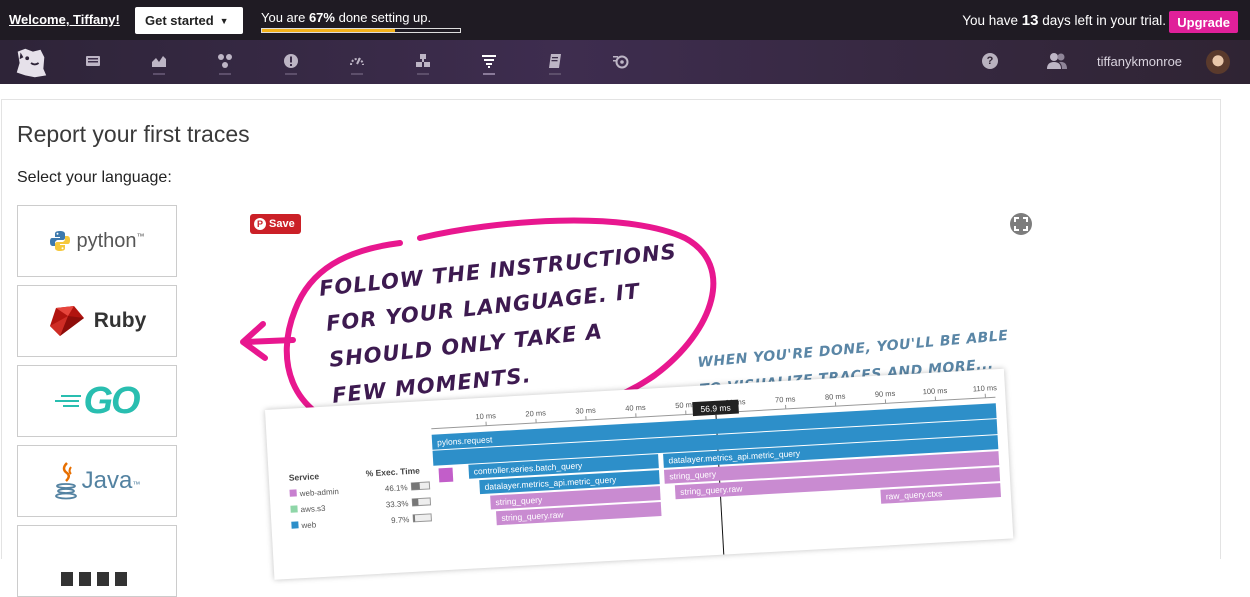  I want to click on welcome-link: Welcome, Tiffany!, so click(64, 19).